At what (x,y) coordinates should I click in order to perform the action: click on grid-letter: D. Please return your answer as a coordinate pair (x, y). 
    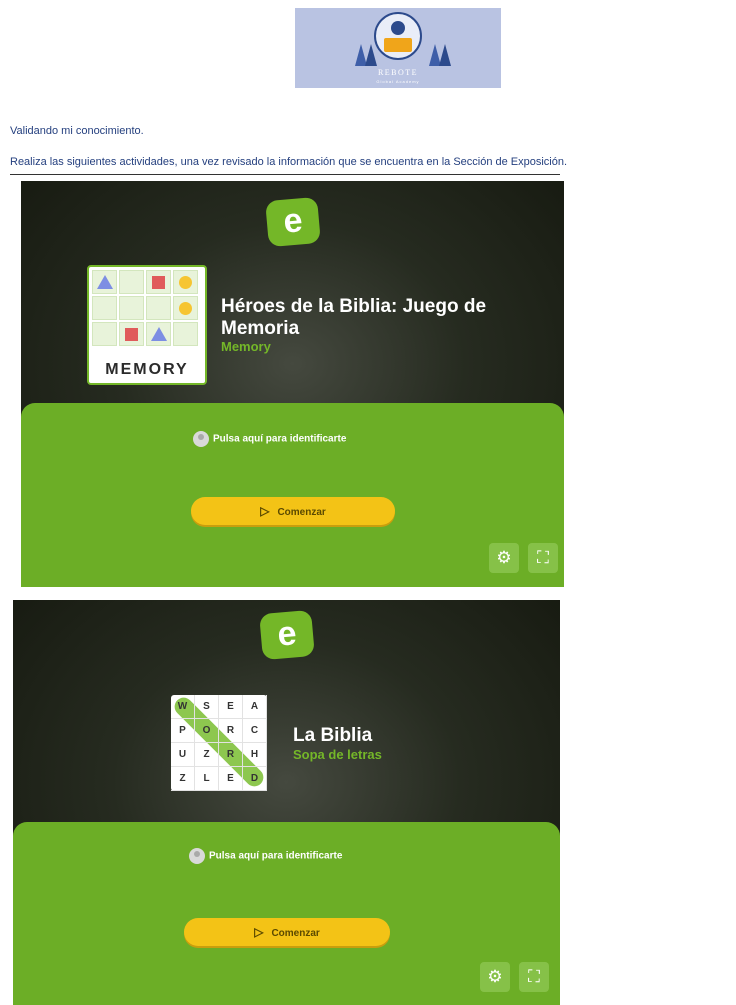
    Looking at the image, I should click on (255, 779).